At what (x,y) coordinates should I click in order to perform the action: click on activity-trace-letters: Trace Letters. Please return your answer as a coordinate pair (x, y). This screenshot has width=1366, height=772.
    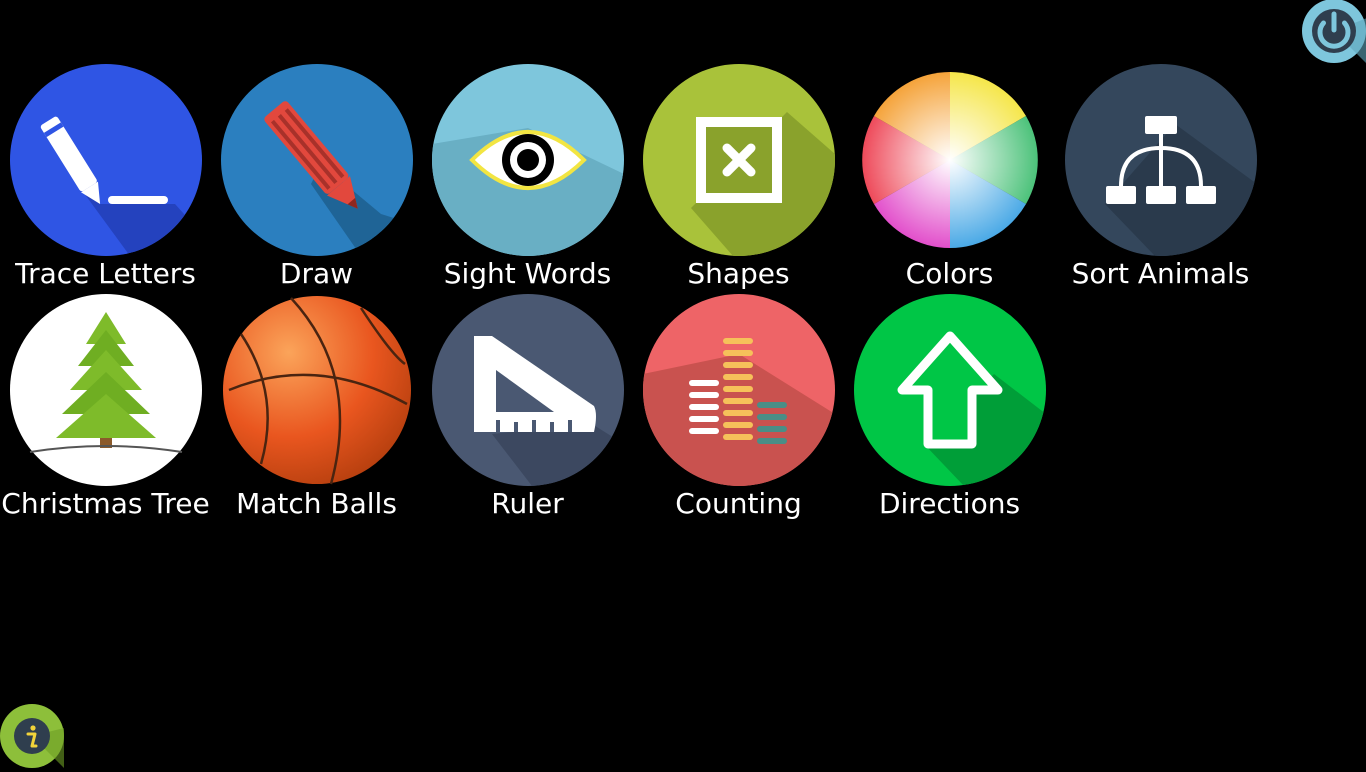
    Looking at the image, I should click on (105, 179).